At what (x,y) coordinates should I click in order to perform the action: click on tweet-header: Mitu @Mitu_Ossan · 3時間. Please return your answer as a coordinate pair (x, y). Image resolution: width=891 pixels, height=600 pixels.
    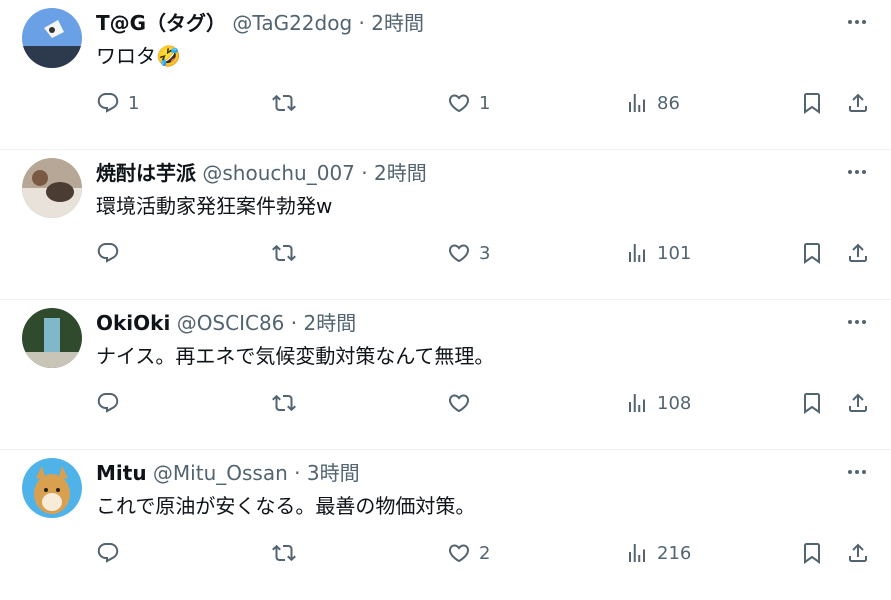
    Looking at the image, I should click on (228, 473).